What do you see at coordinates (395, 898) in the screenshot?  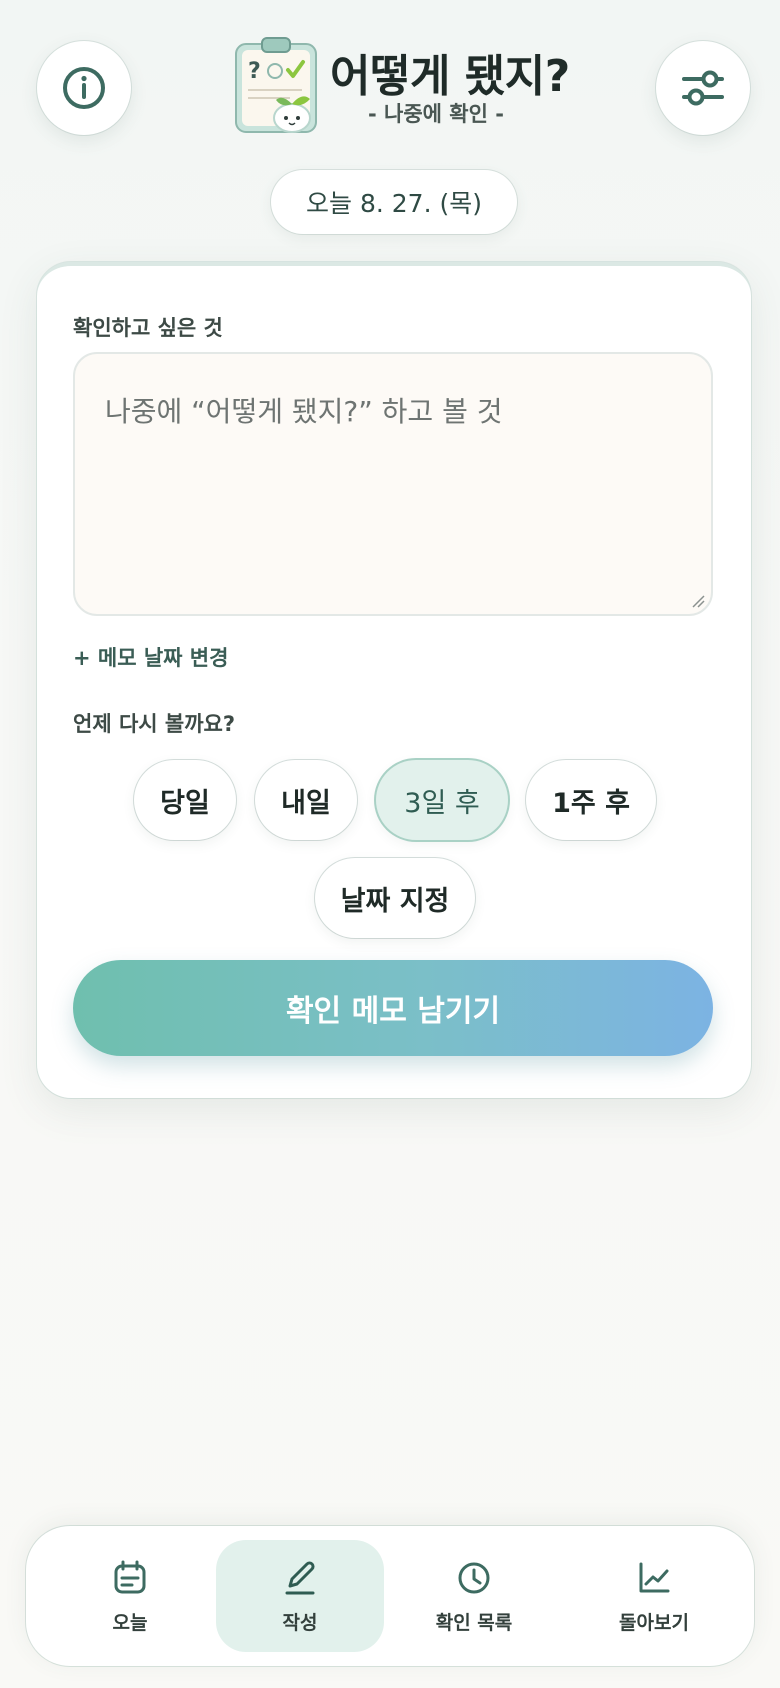 I see `option-pick-date: 날짜 지정` at bounding box center [395, 898].